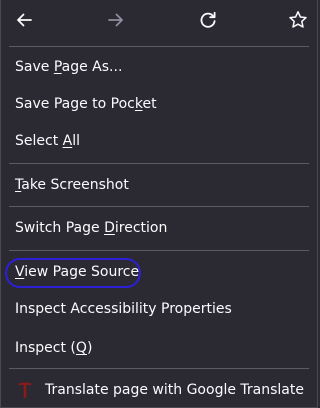 This screenshot has width=320, height=408. Describe the element at coordinates (86, 104) in the screenshot. I see `menu-item-label: Save Page to Pocket` at that location.